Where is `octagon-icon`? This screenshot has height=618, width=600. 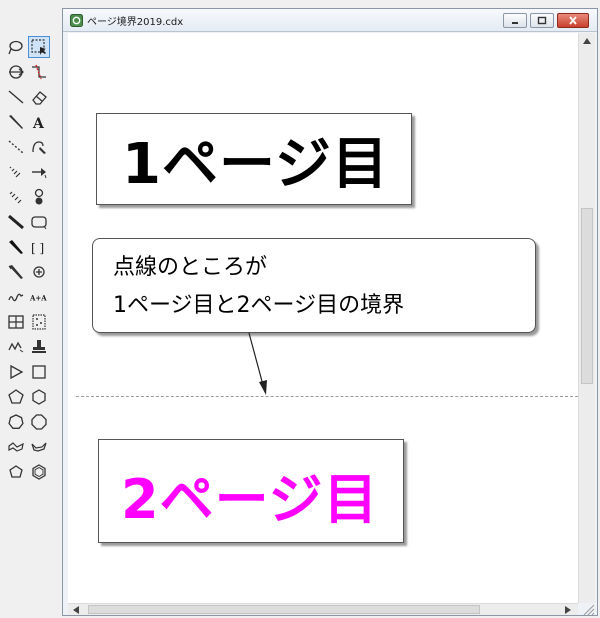
octagon-icon is located at coordinates (39, 422).